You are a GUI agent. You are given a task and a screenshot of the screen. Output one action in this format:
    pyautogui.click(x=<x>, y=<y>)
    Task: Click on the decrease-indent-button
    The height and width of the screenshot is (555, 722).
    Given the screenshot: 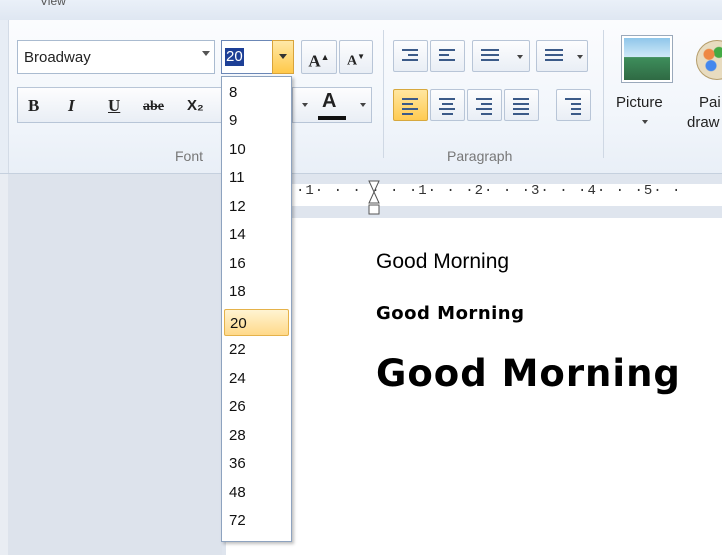 What is the action you would take?
    pyautogui.click(x=410, y=56)
    